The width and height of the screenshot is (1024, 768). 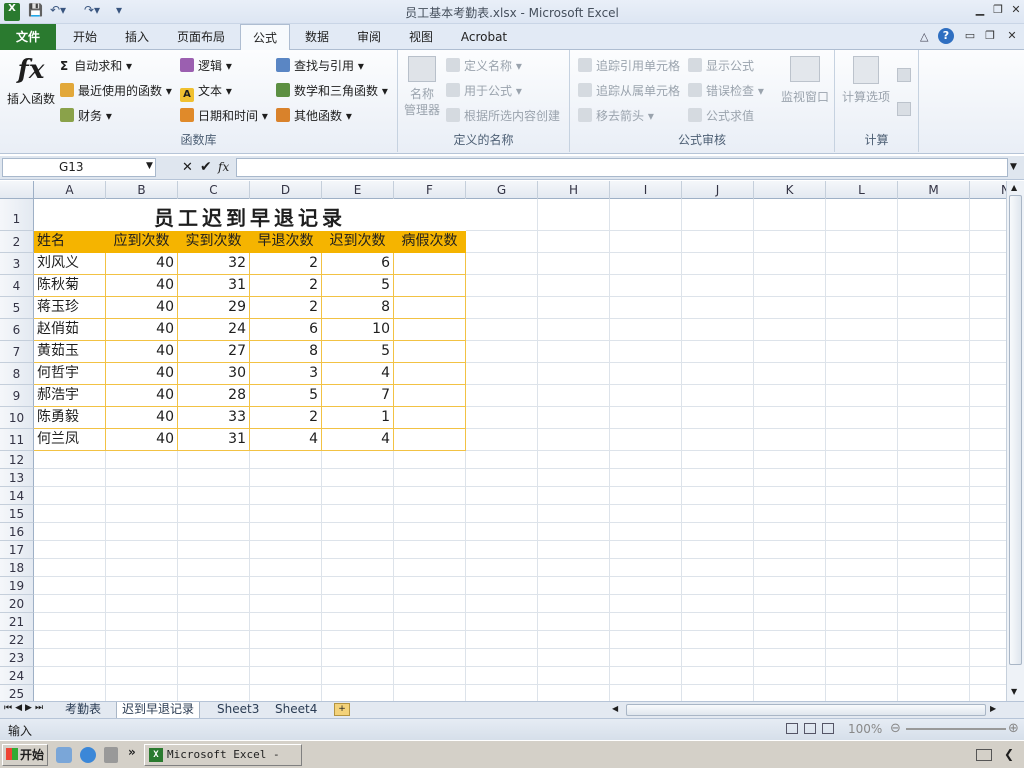 I want to click on name-cell: 郝浩宇, so click(x=70, y=396).